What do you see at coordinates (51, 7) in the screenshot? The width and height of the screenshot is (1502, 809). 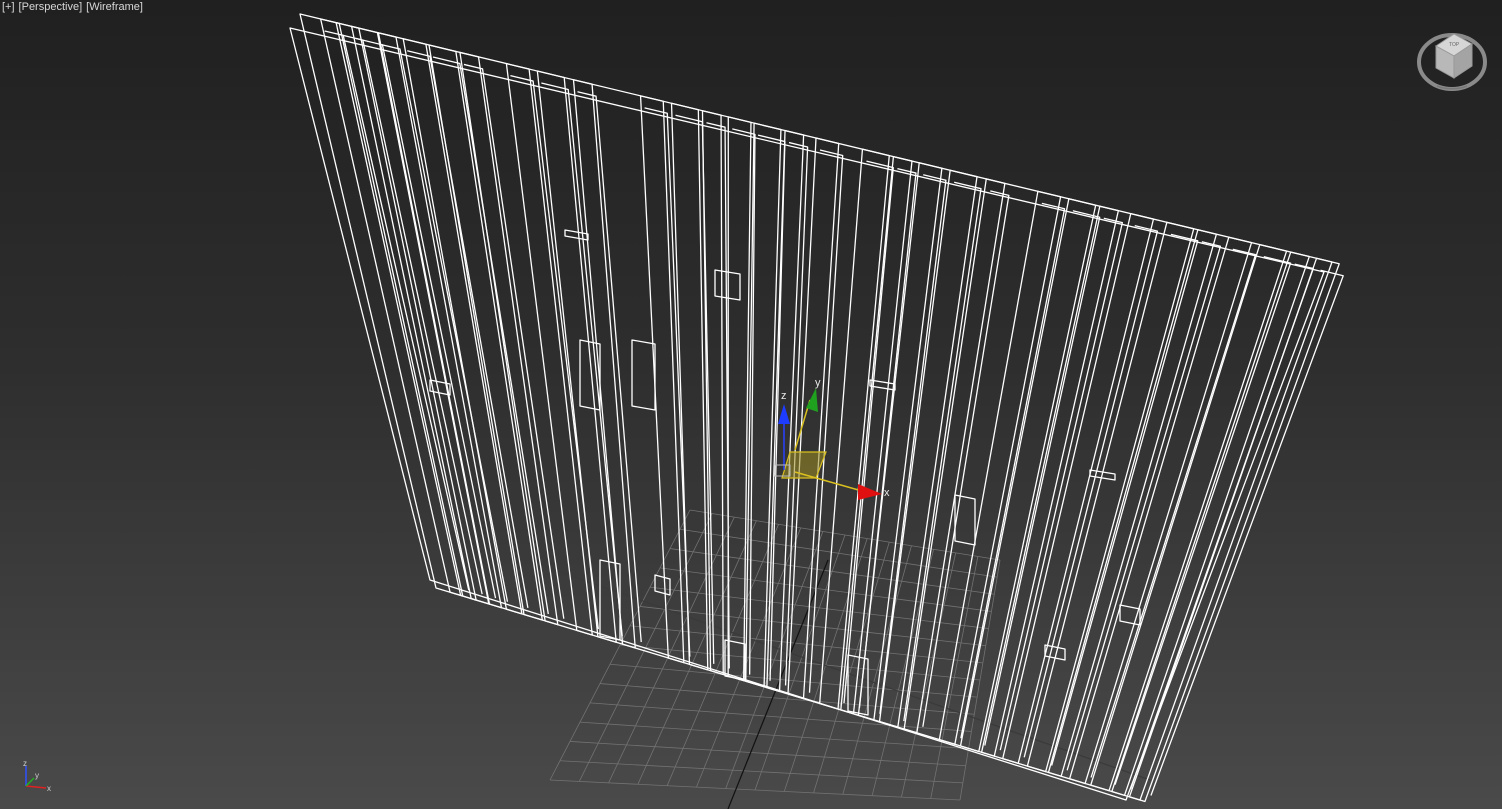 I see `viewport-view-label: [Perspective]` at bounding box center [51, 7].